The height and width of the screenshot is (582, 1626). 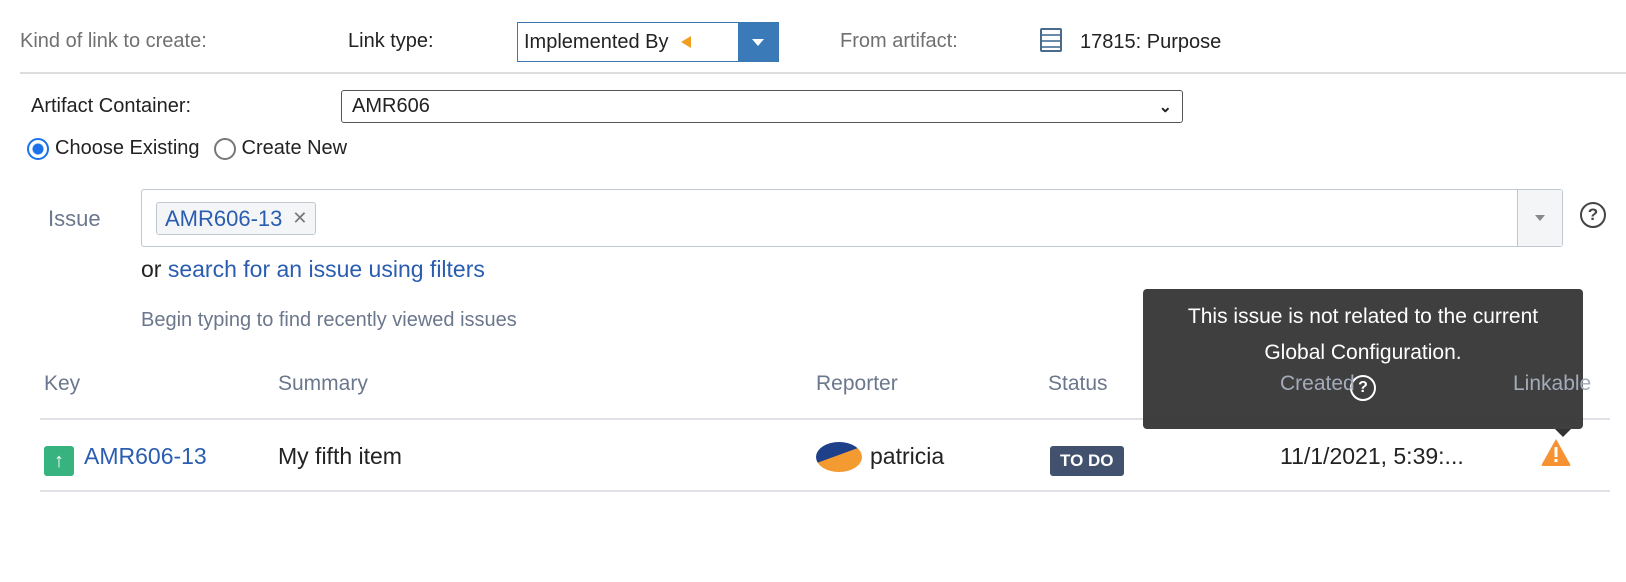 I want to click on issue-picker: AMR606-13 ✕, so click(x=852, y=218).